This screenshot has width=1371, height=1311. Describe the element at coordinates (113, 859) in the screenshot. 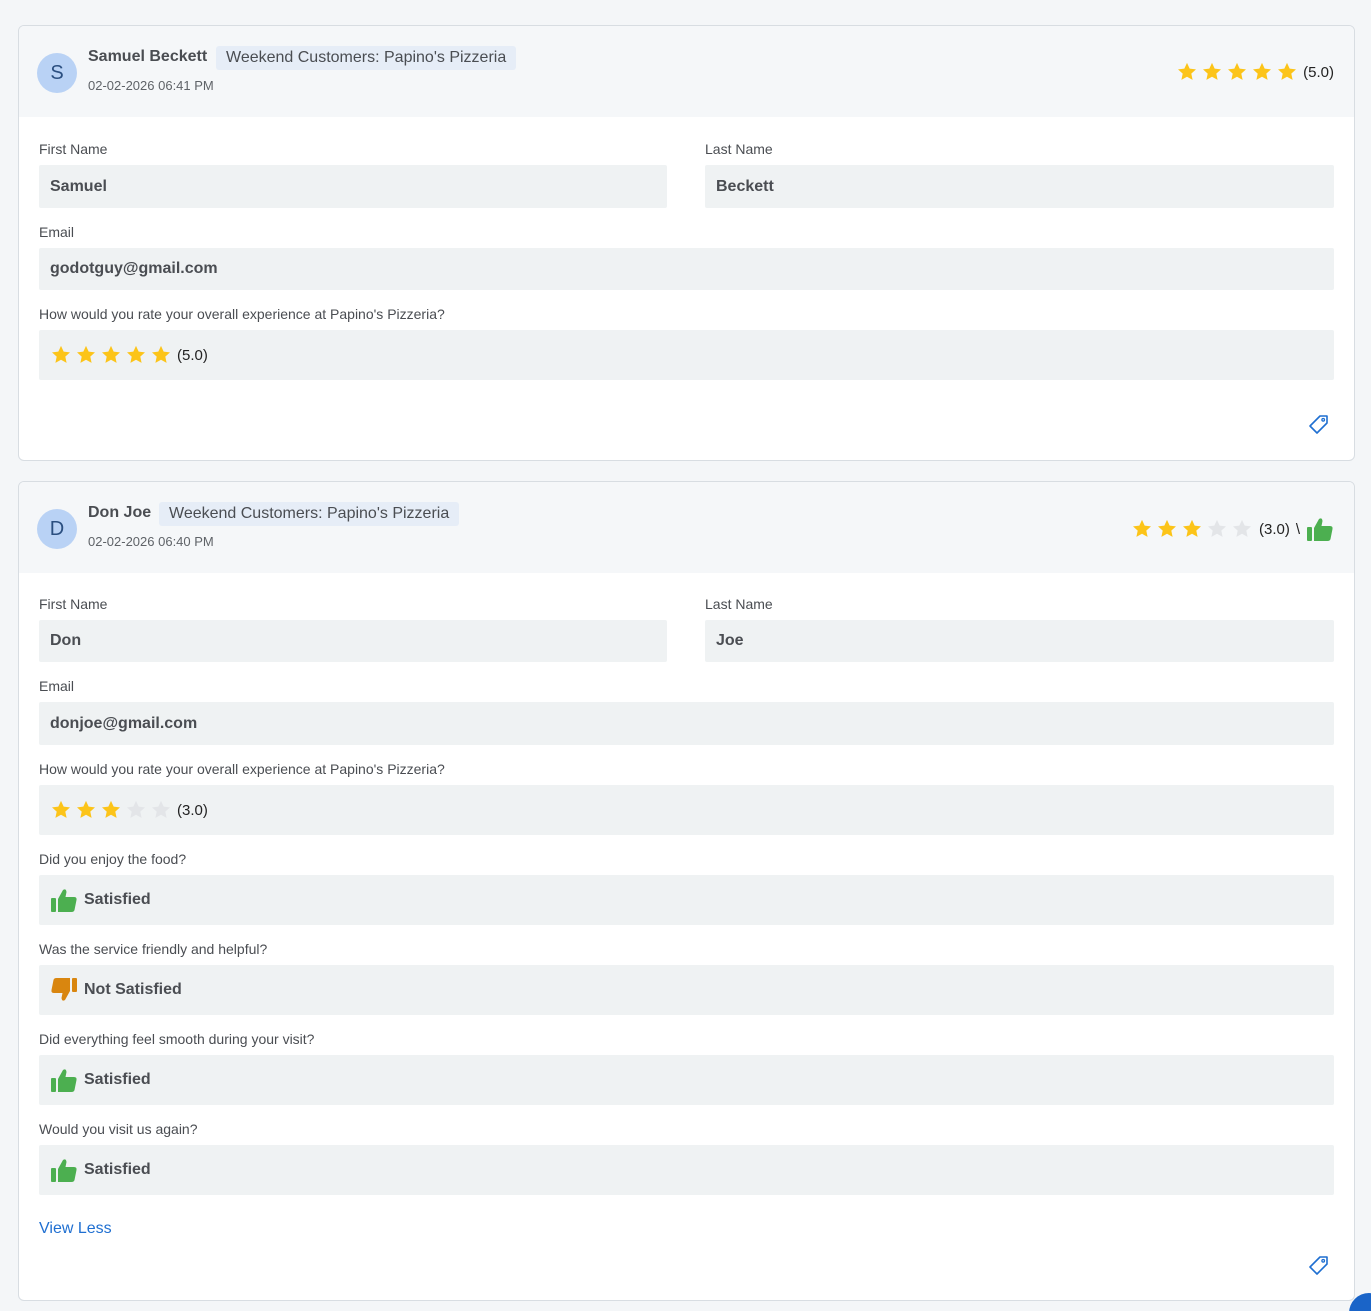

I see `question-label: Did you enjoy the food?` at that location.